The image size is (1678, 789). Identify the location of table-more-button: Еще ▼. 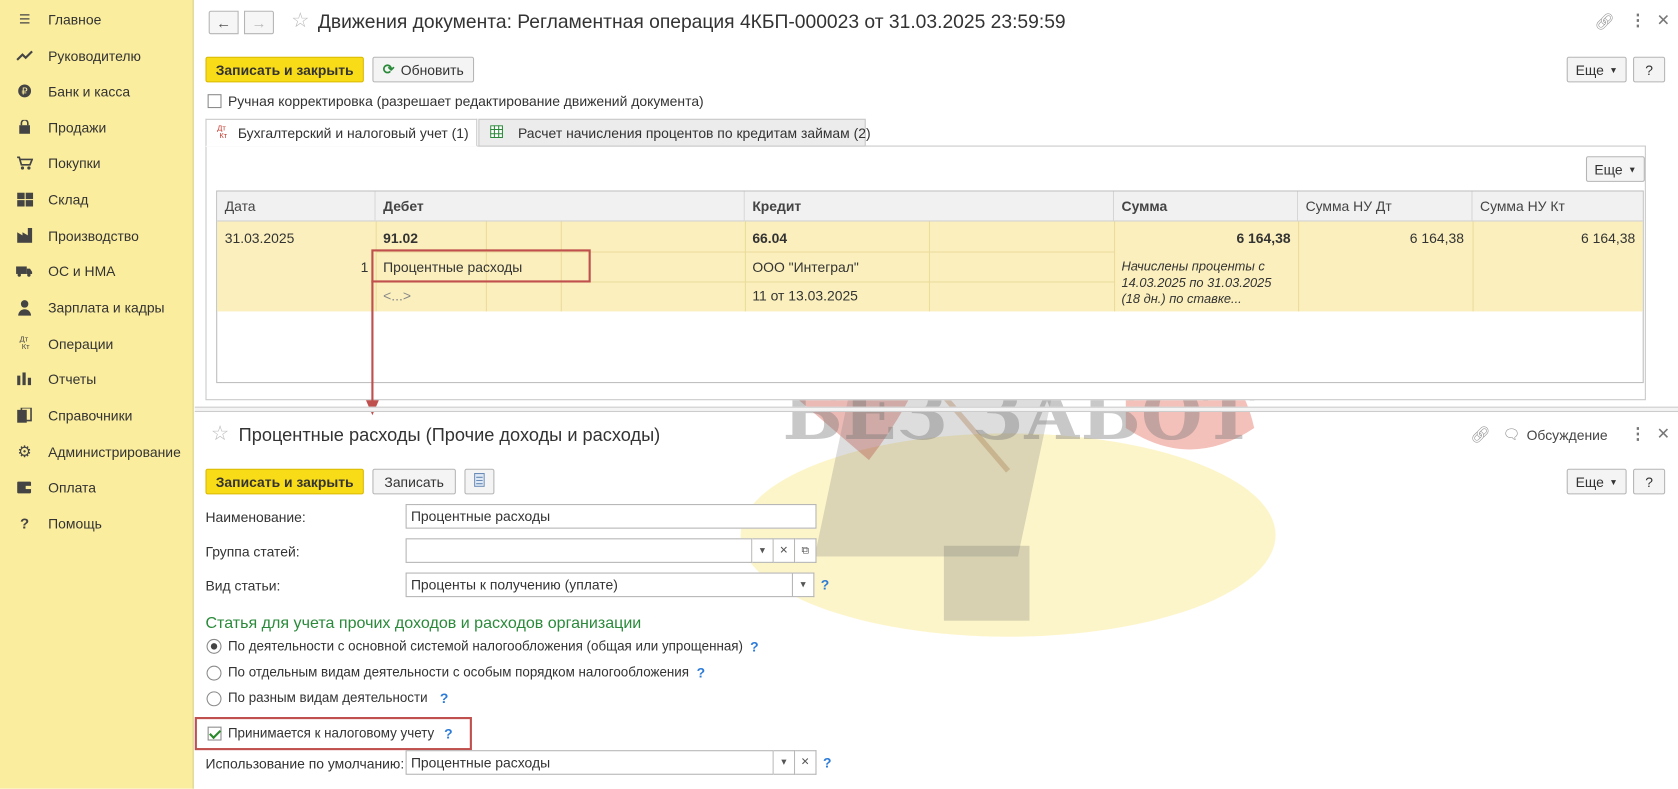
(1615, 169).